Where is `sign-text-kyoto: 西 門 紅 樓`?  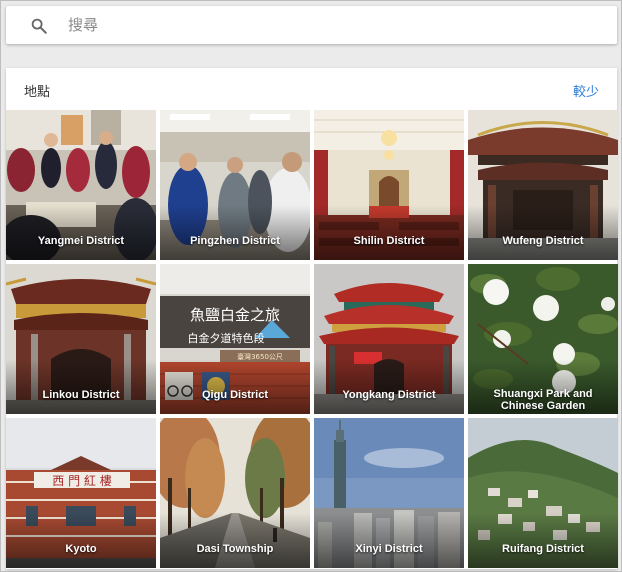 sign-text-kyoto: 西 門 紅 樓 is located at coordinates (81, 480).